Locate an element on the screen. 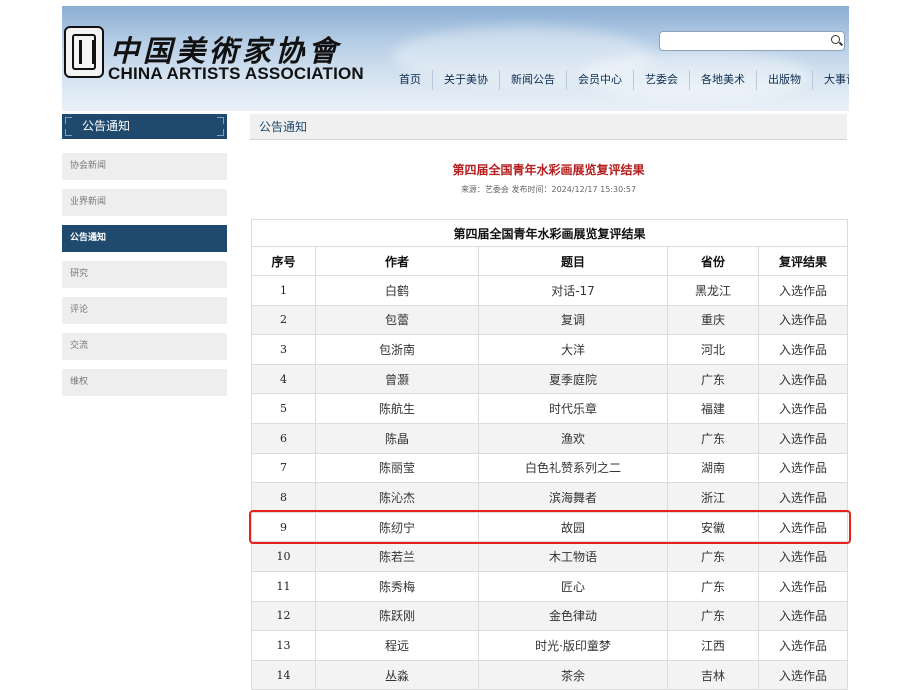 This screenshot has height=690, width=912. table-caption-row: 第四届全国青年水彩画展览复评结果 is located at coordinates (549, 233).